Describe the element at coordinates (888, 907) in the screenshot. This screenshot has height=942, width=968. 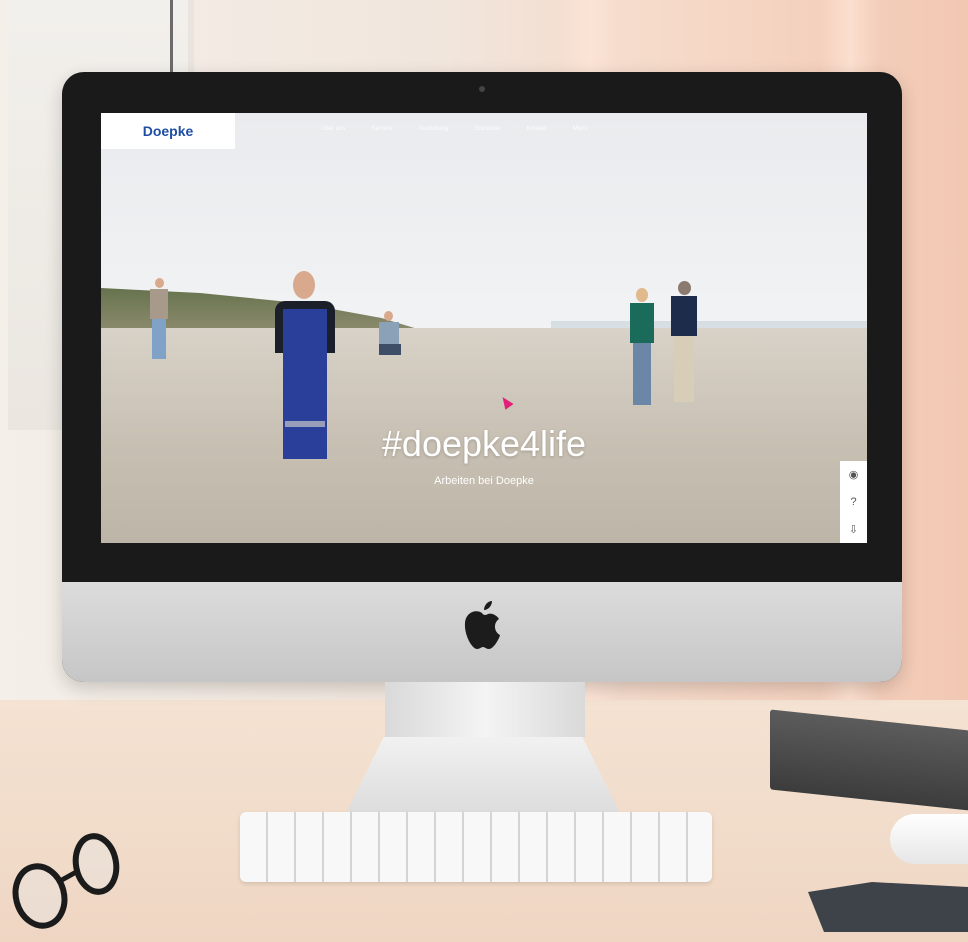
I see `cleaning-cloth` at that location.